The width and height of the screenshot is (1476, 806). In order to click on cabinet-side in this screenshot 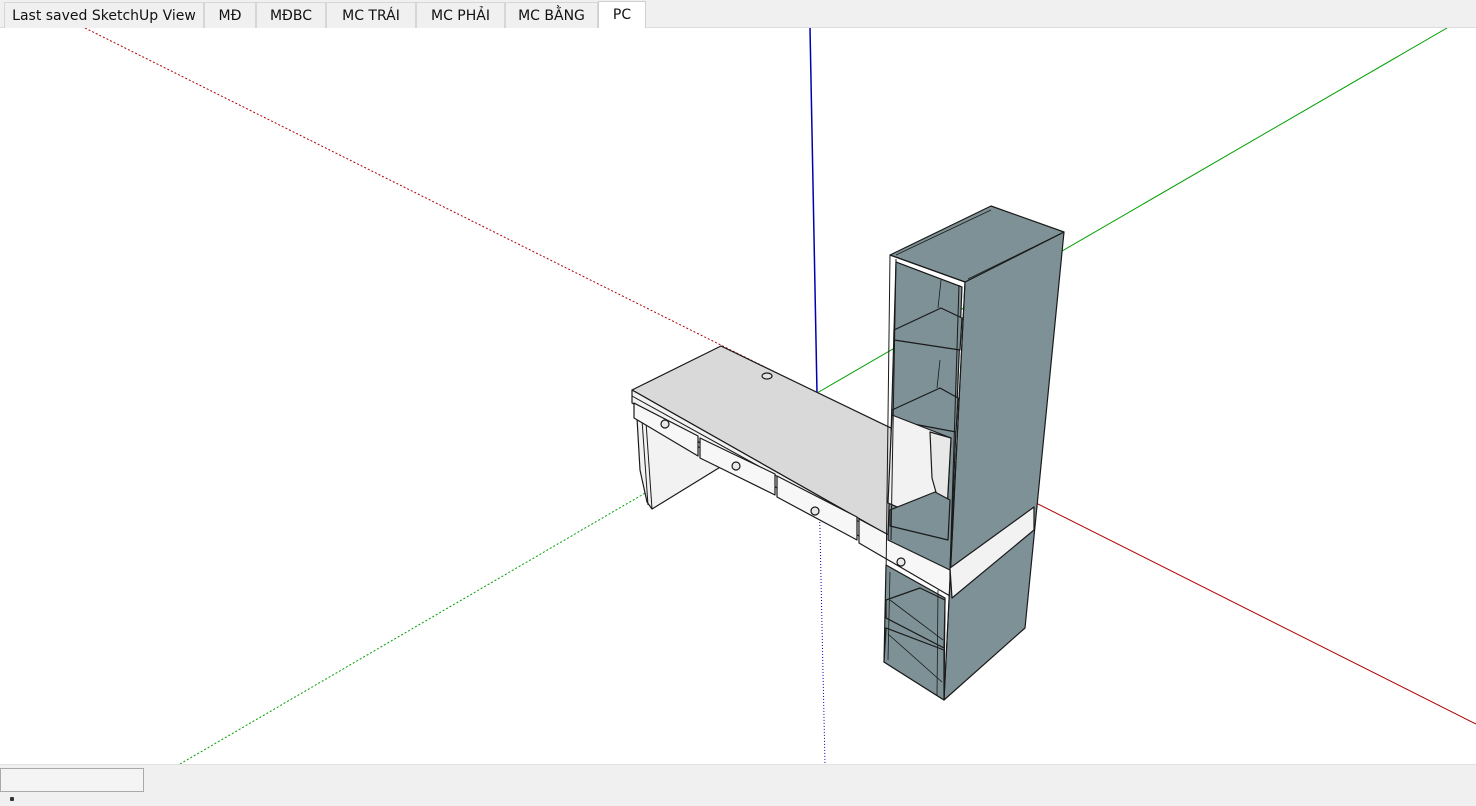, I will do `click(1004, 466)`.